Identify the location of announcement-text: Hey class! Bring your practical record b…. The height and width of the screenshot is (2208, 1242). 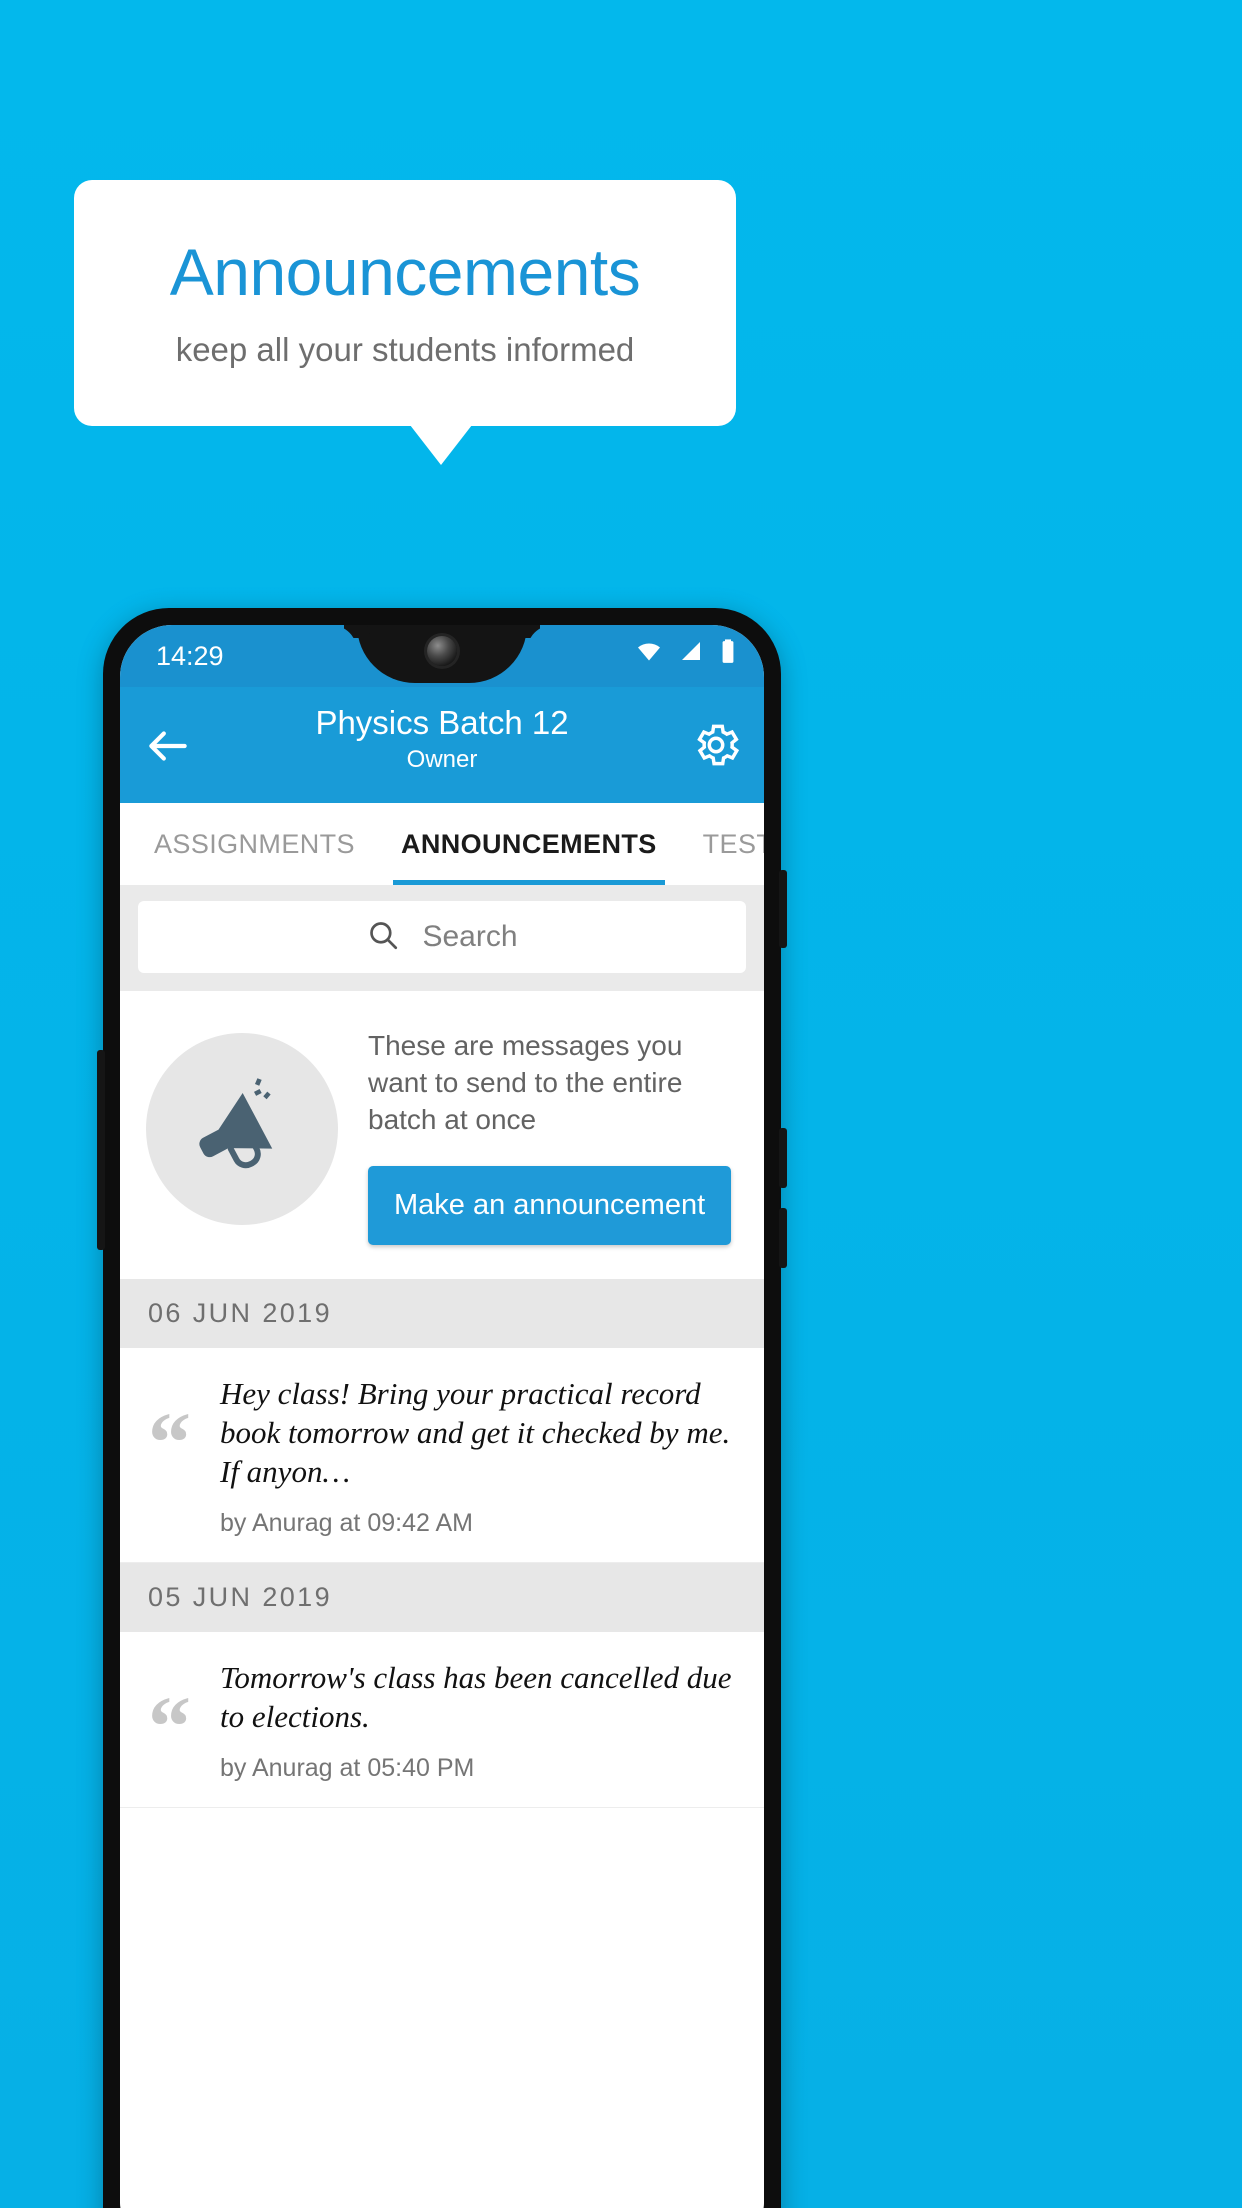
(475, 1432).